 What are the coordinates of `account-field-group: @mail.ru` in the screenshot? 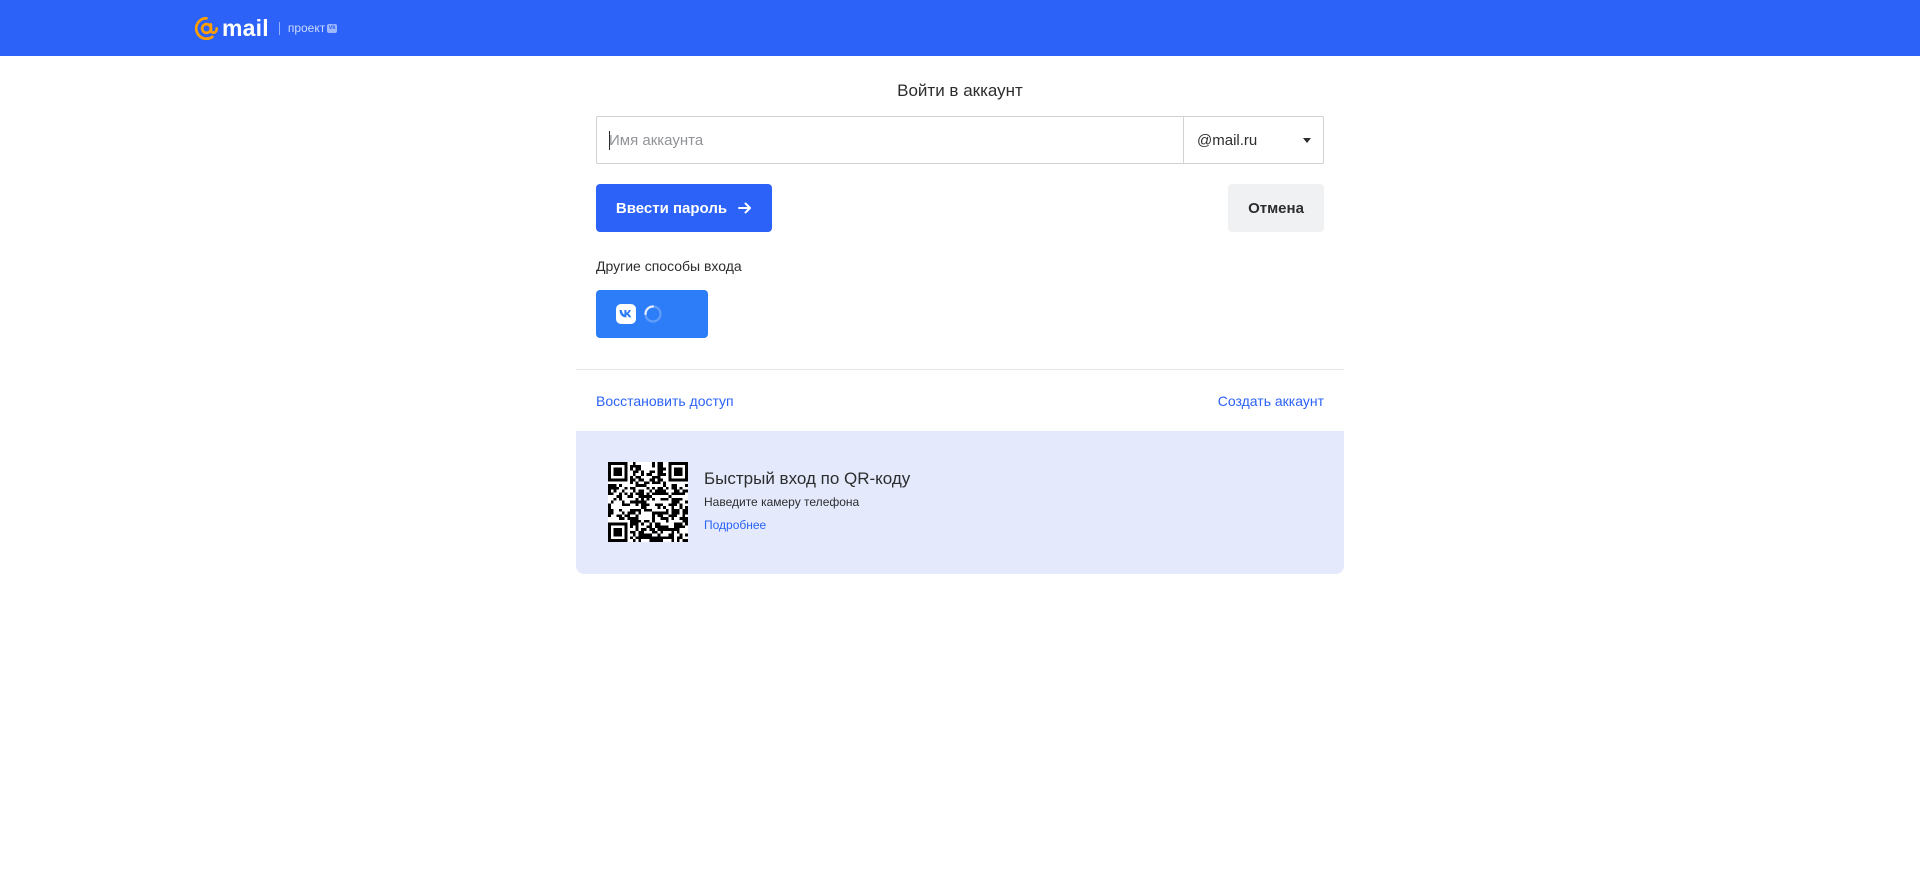 It's located at (960, 140).